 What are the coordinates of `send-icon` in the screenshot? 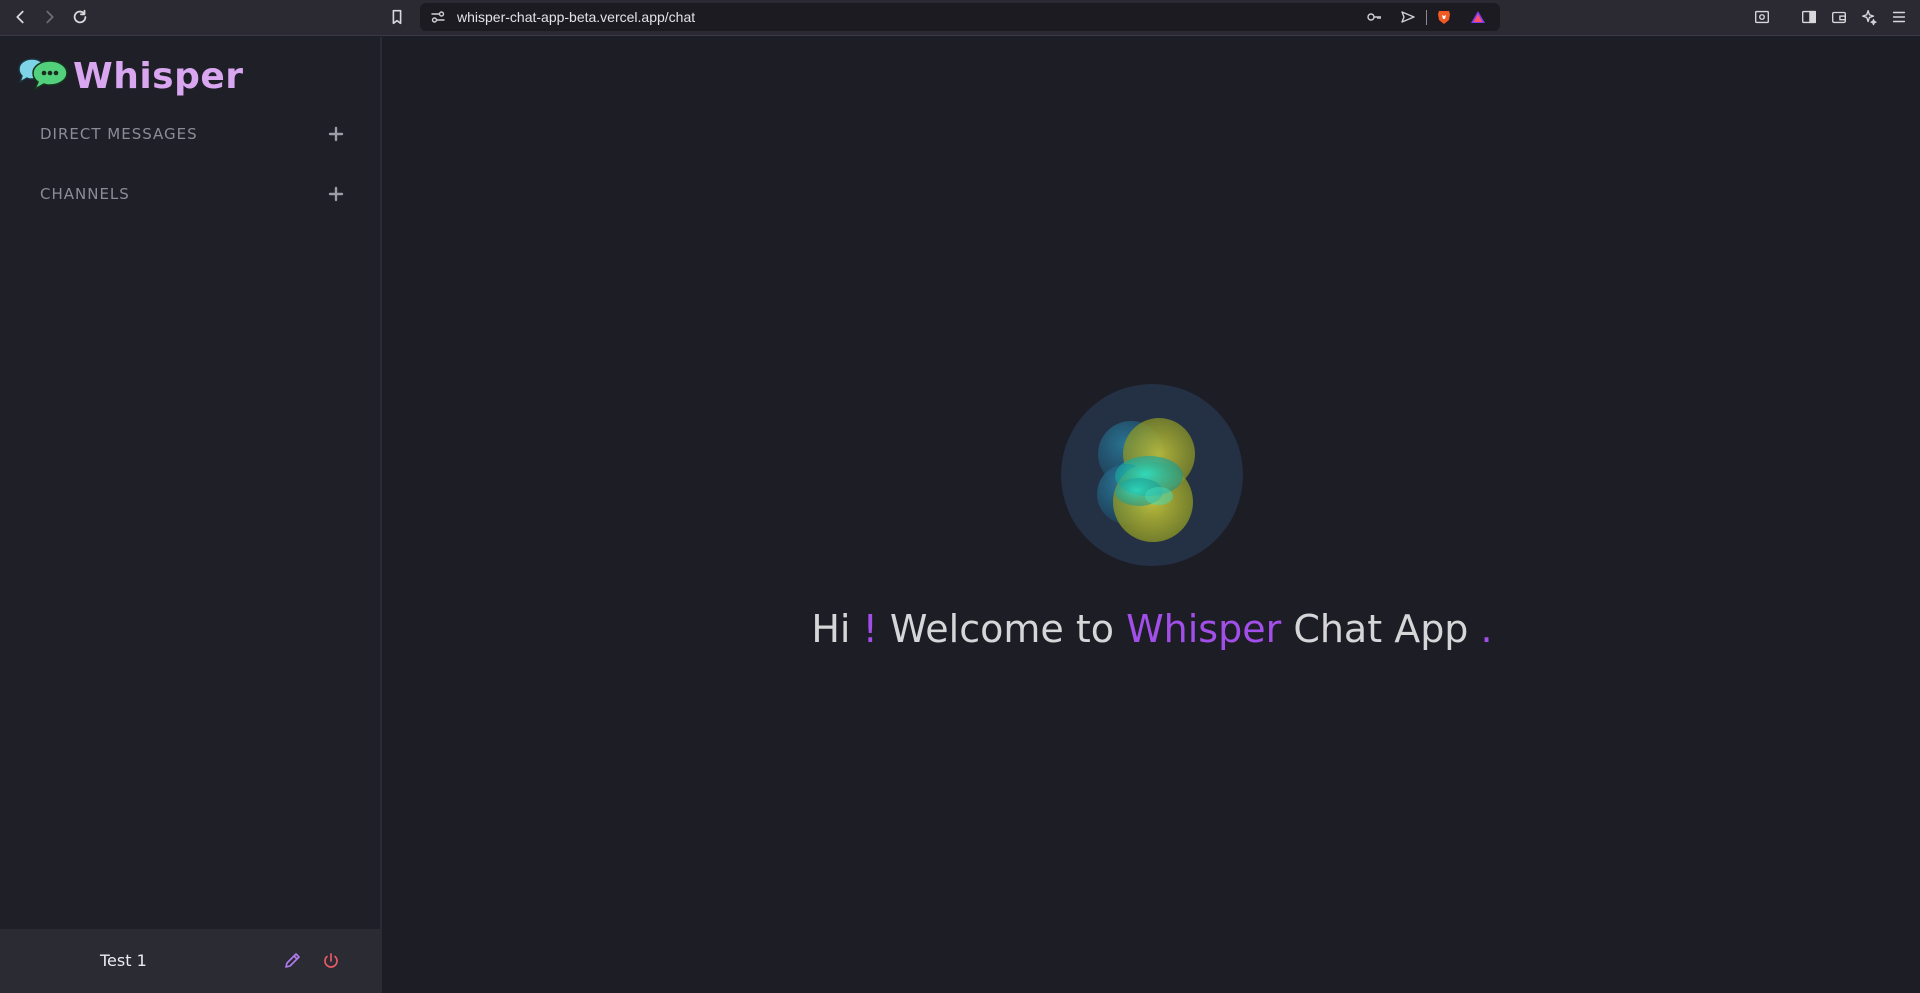 It's located at (1408, 17).